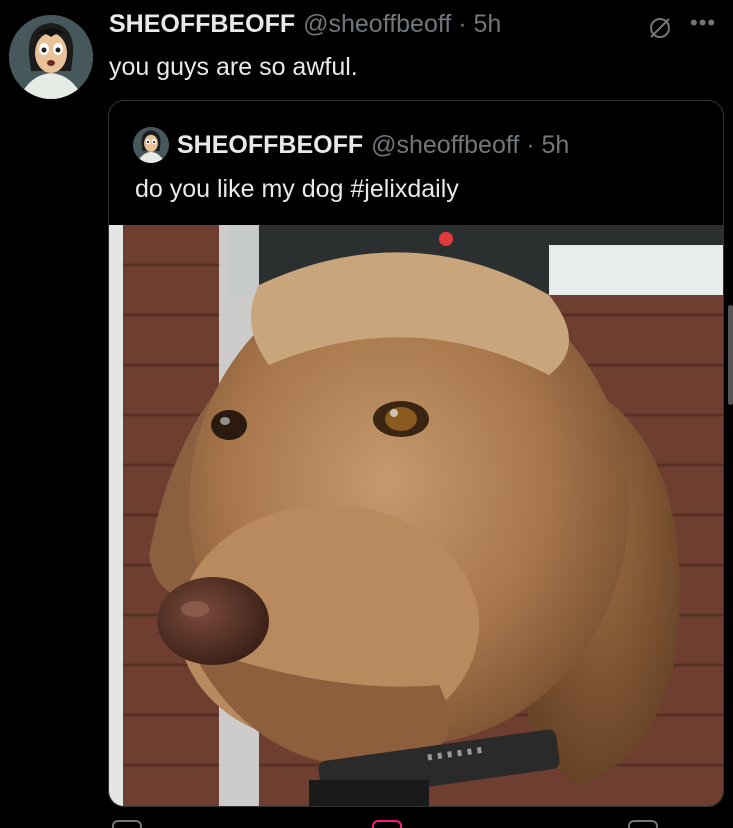 Image resolution: width=733 pixels, height=828 pixels. What do you see at coordinates (255, 824) in the screenshot?
I see `repost-icon` at bounding box center [255, 824].